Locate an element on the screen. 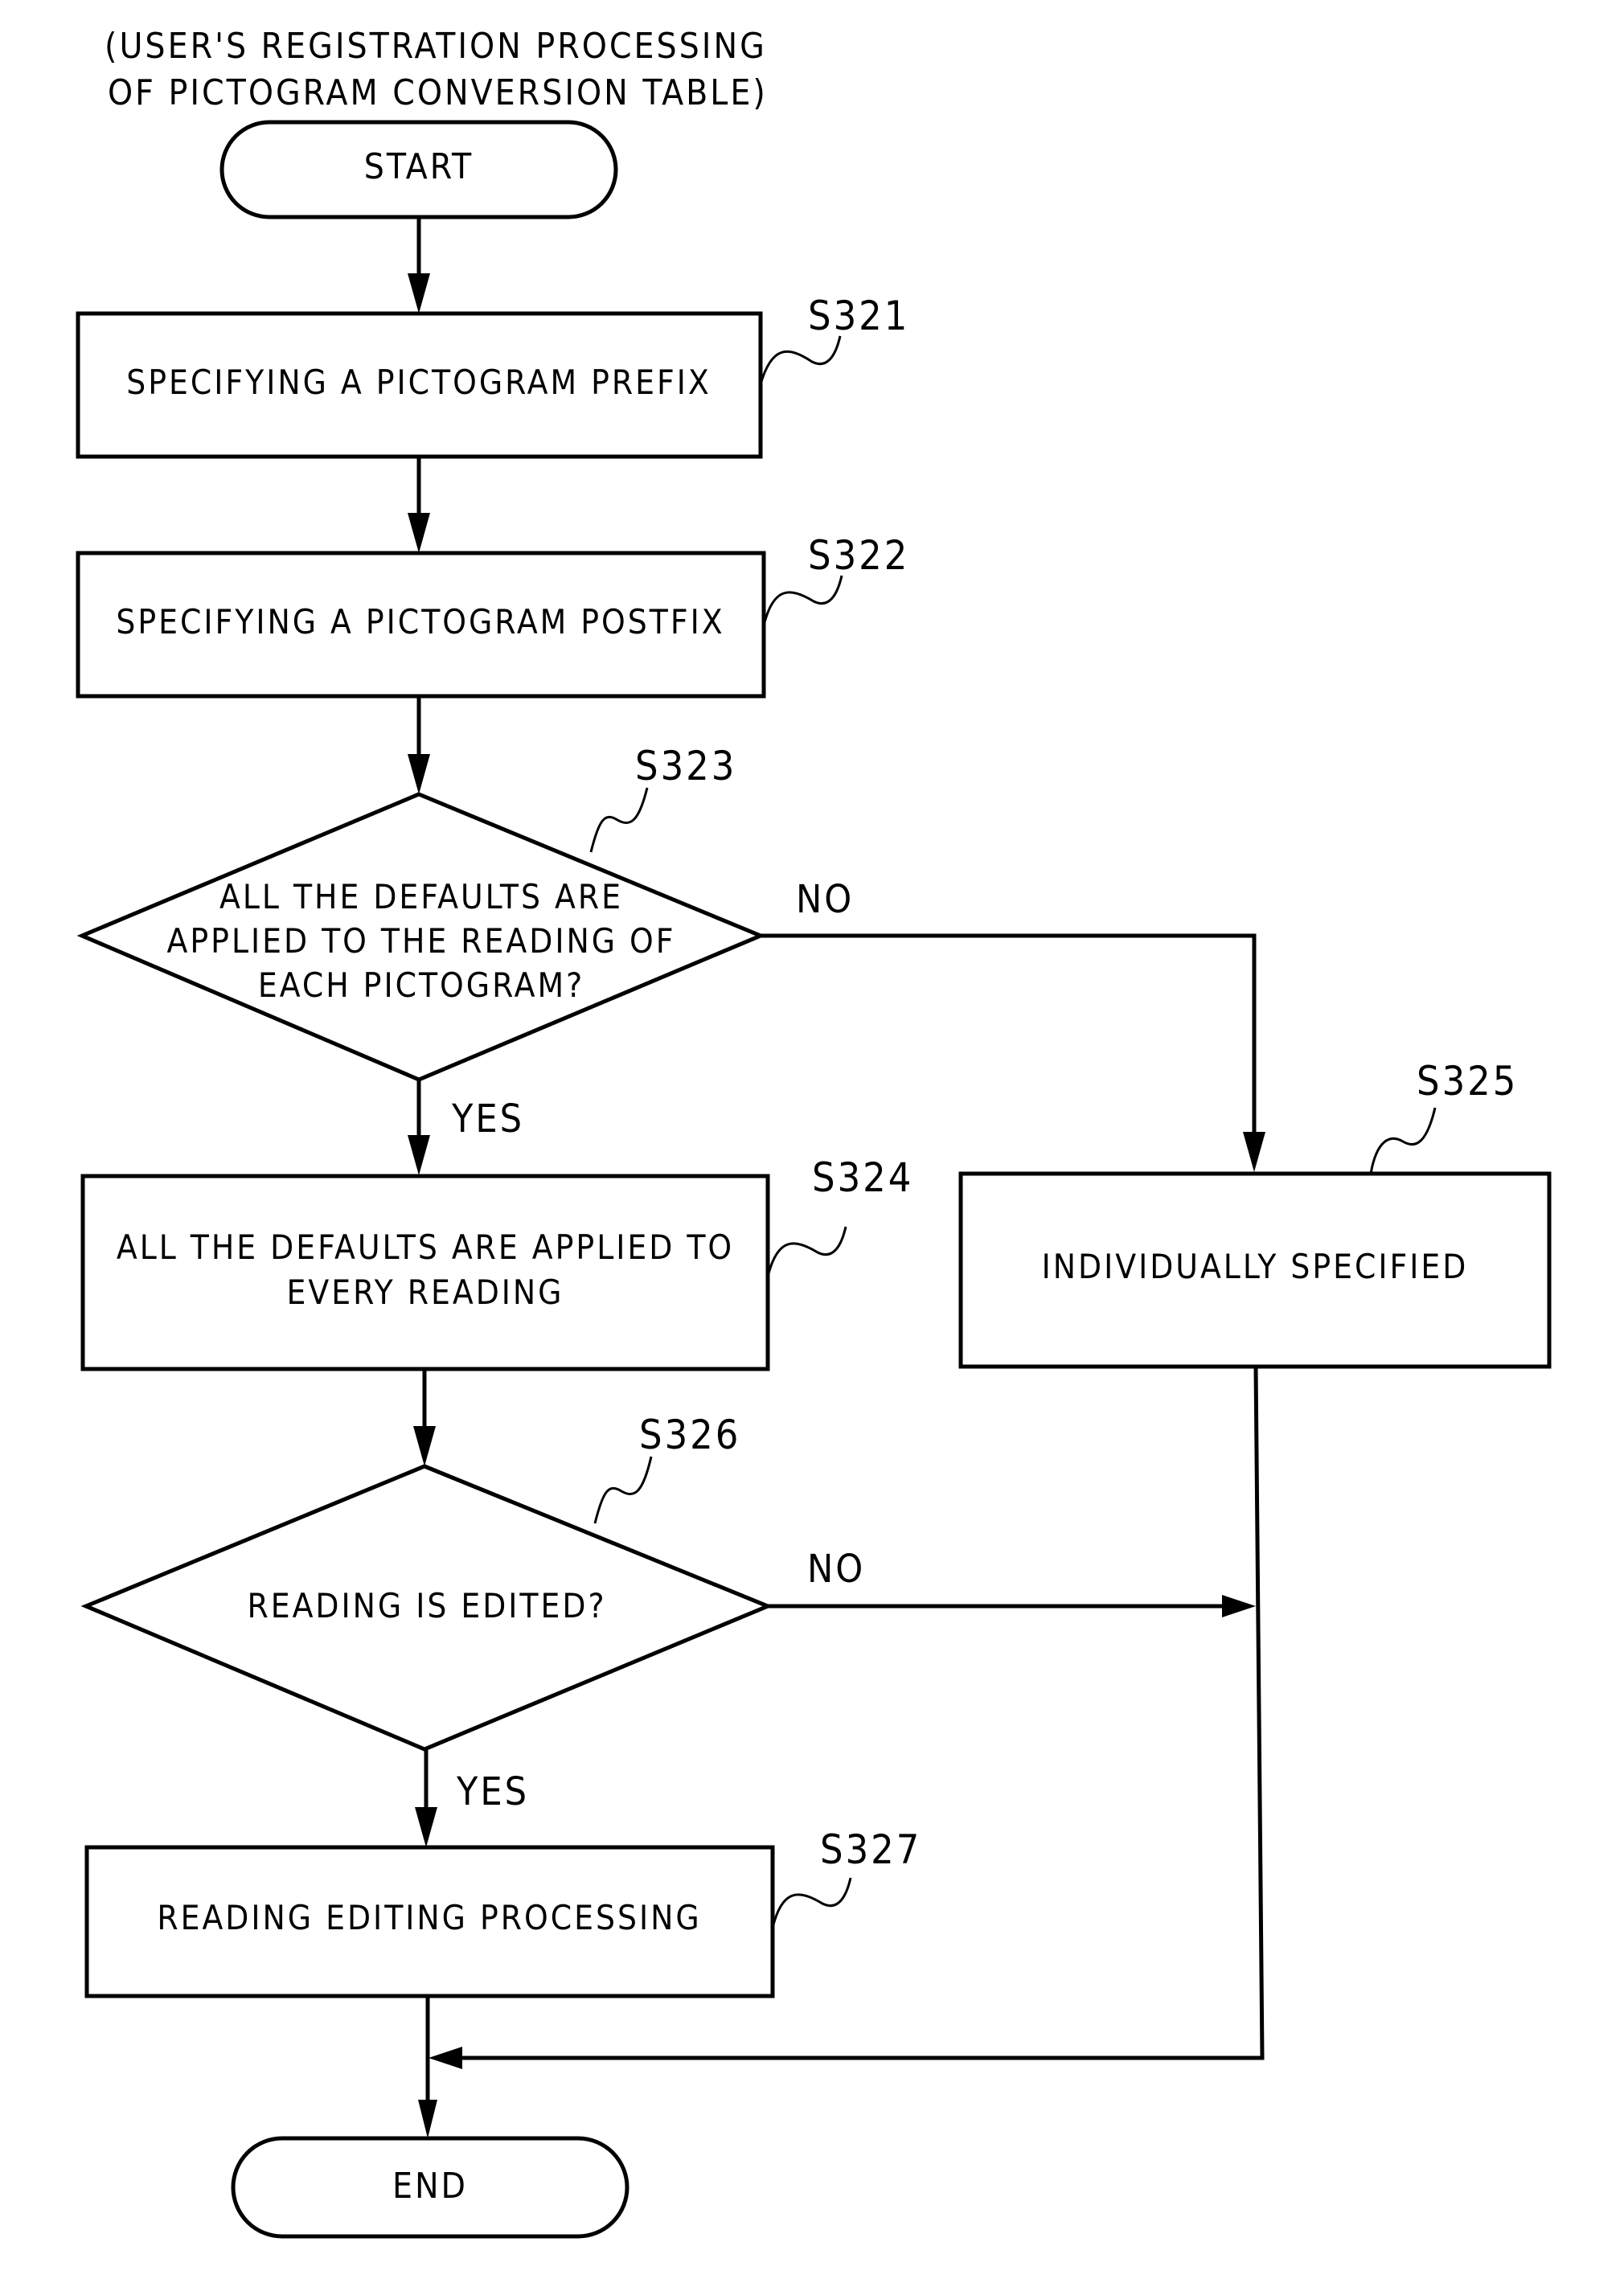 The height and width of the screenshot is (2283, 1624). step-s322-id: S322 is located at coordinates (858, 555).